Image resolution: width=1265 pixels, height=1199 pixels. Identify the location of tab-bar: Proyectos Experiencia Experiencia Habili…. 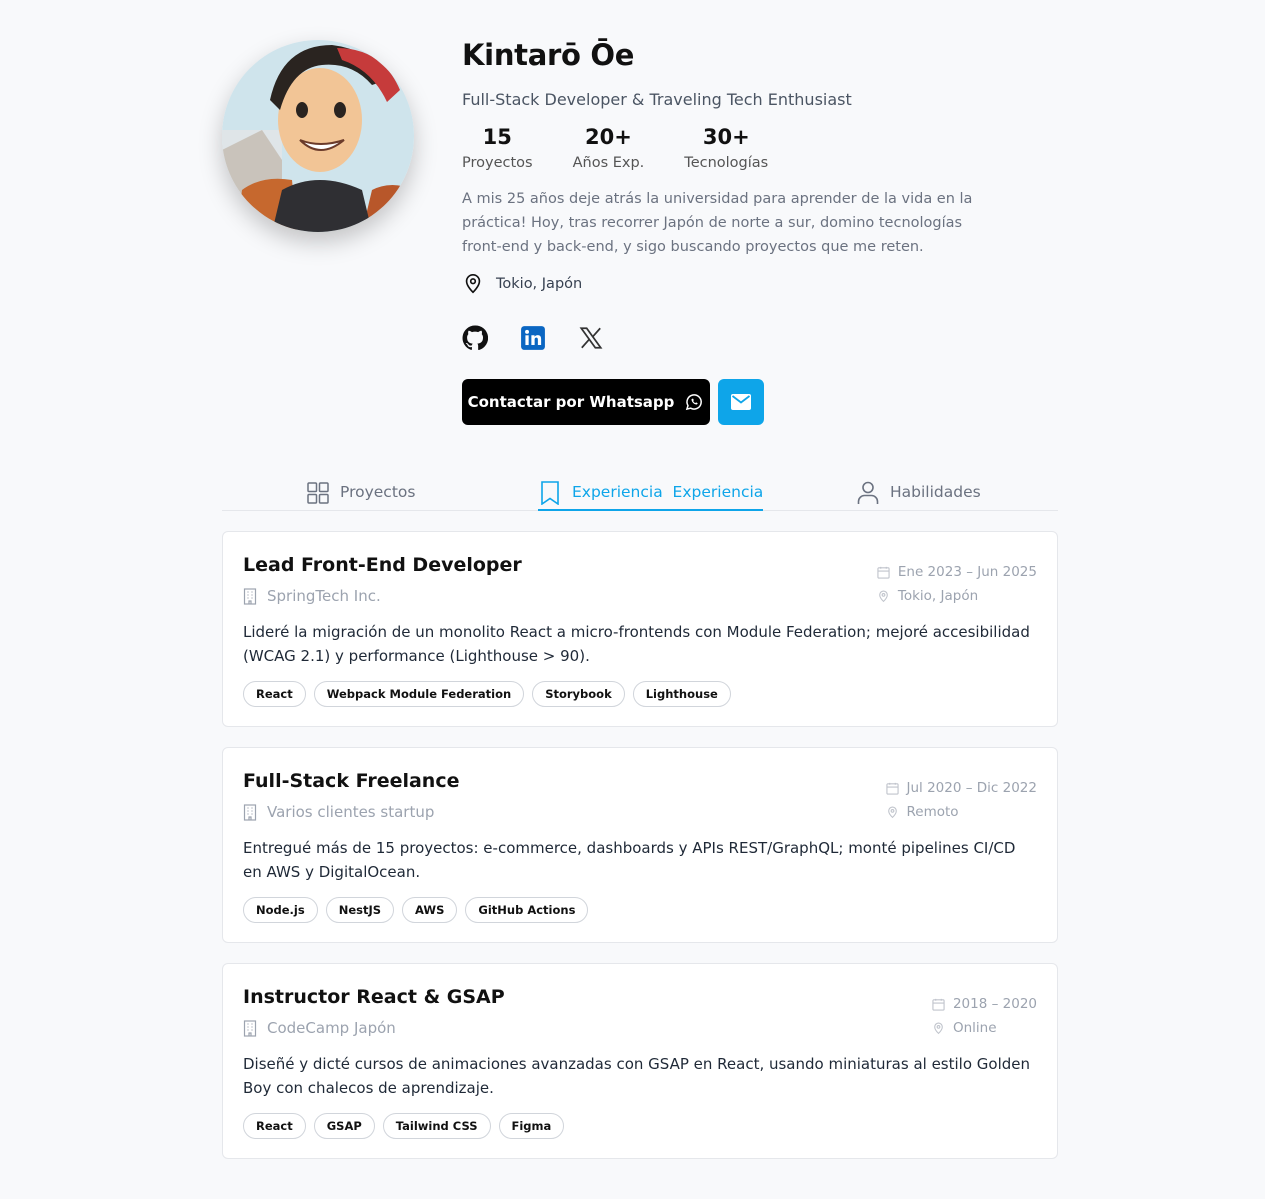
(640, 490).